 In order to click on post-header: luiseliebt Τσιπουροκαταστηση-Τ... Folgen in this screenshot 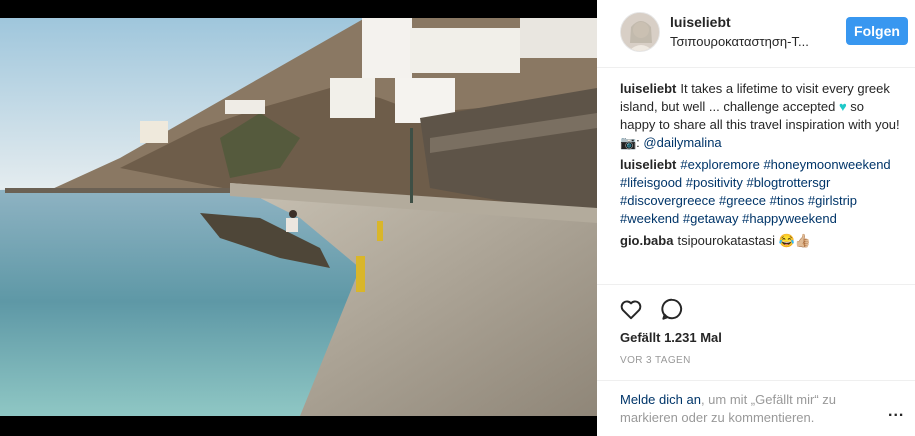, I will do `click(756, 34)`.